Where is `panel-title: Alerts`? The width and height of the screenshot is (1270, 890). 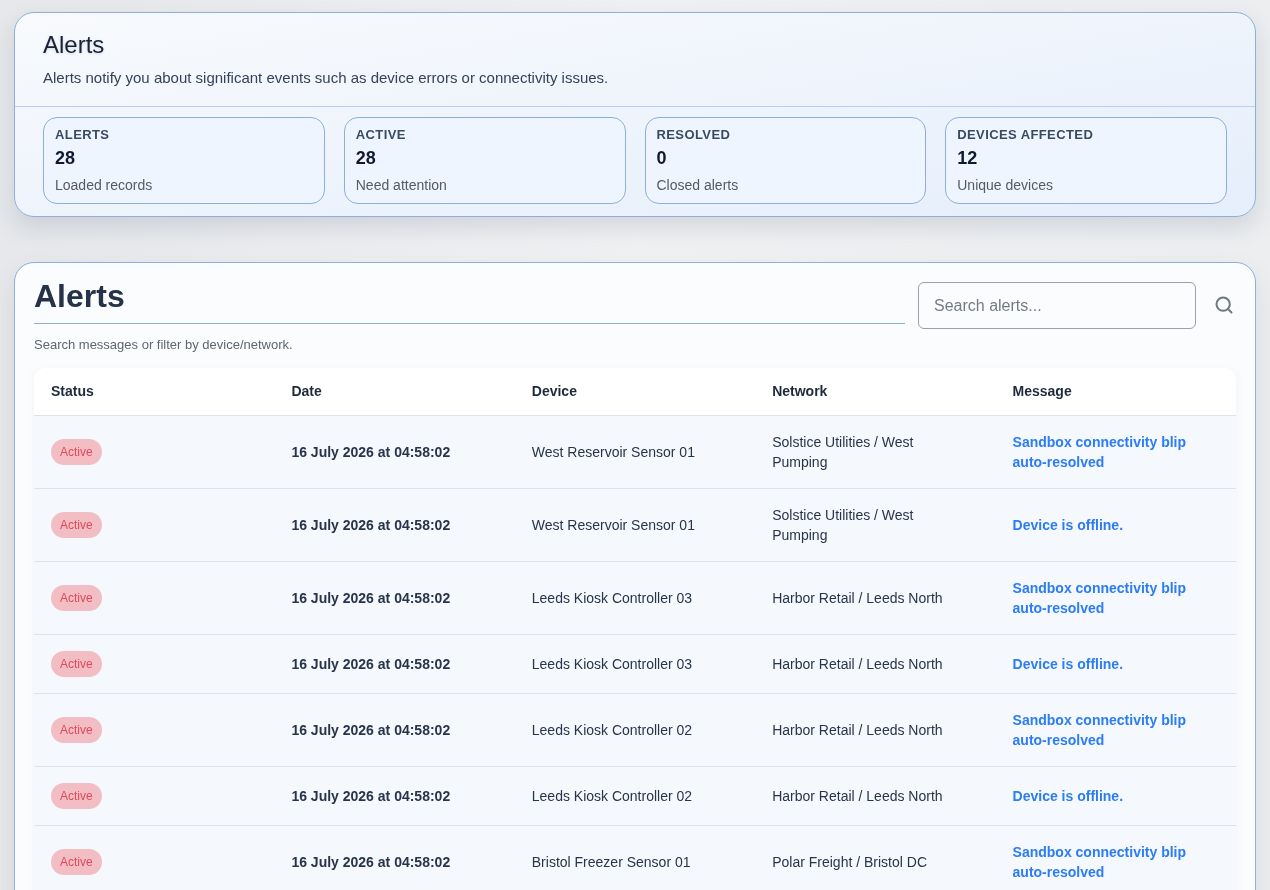
panel-title: Alerts is located at coordinates (79, 296).